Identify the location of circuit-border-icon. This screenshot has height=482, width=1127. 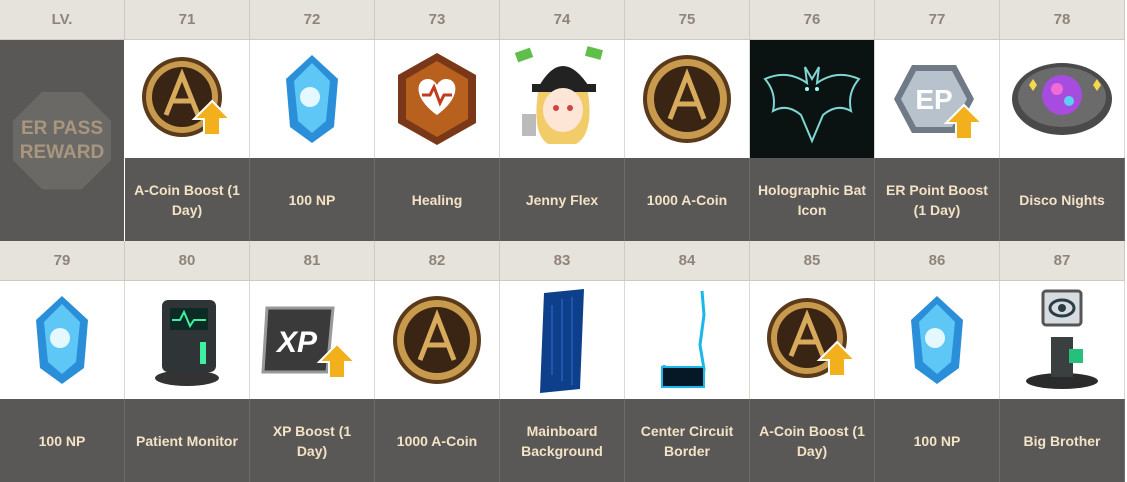
(683, 339).